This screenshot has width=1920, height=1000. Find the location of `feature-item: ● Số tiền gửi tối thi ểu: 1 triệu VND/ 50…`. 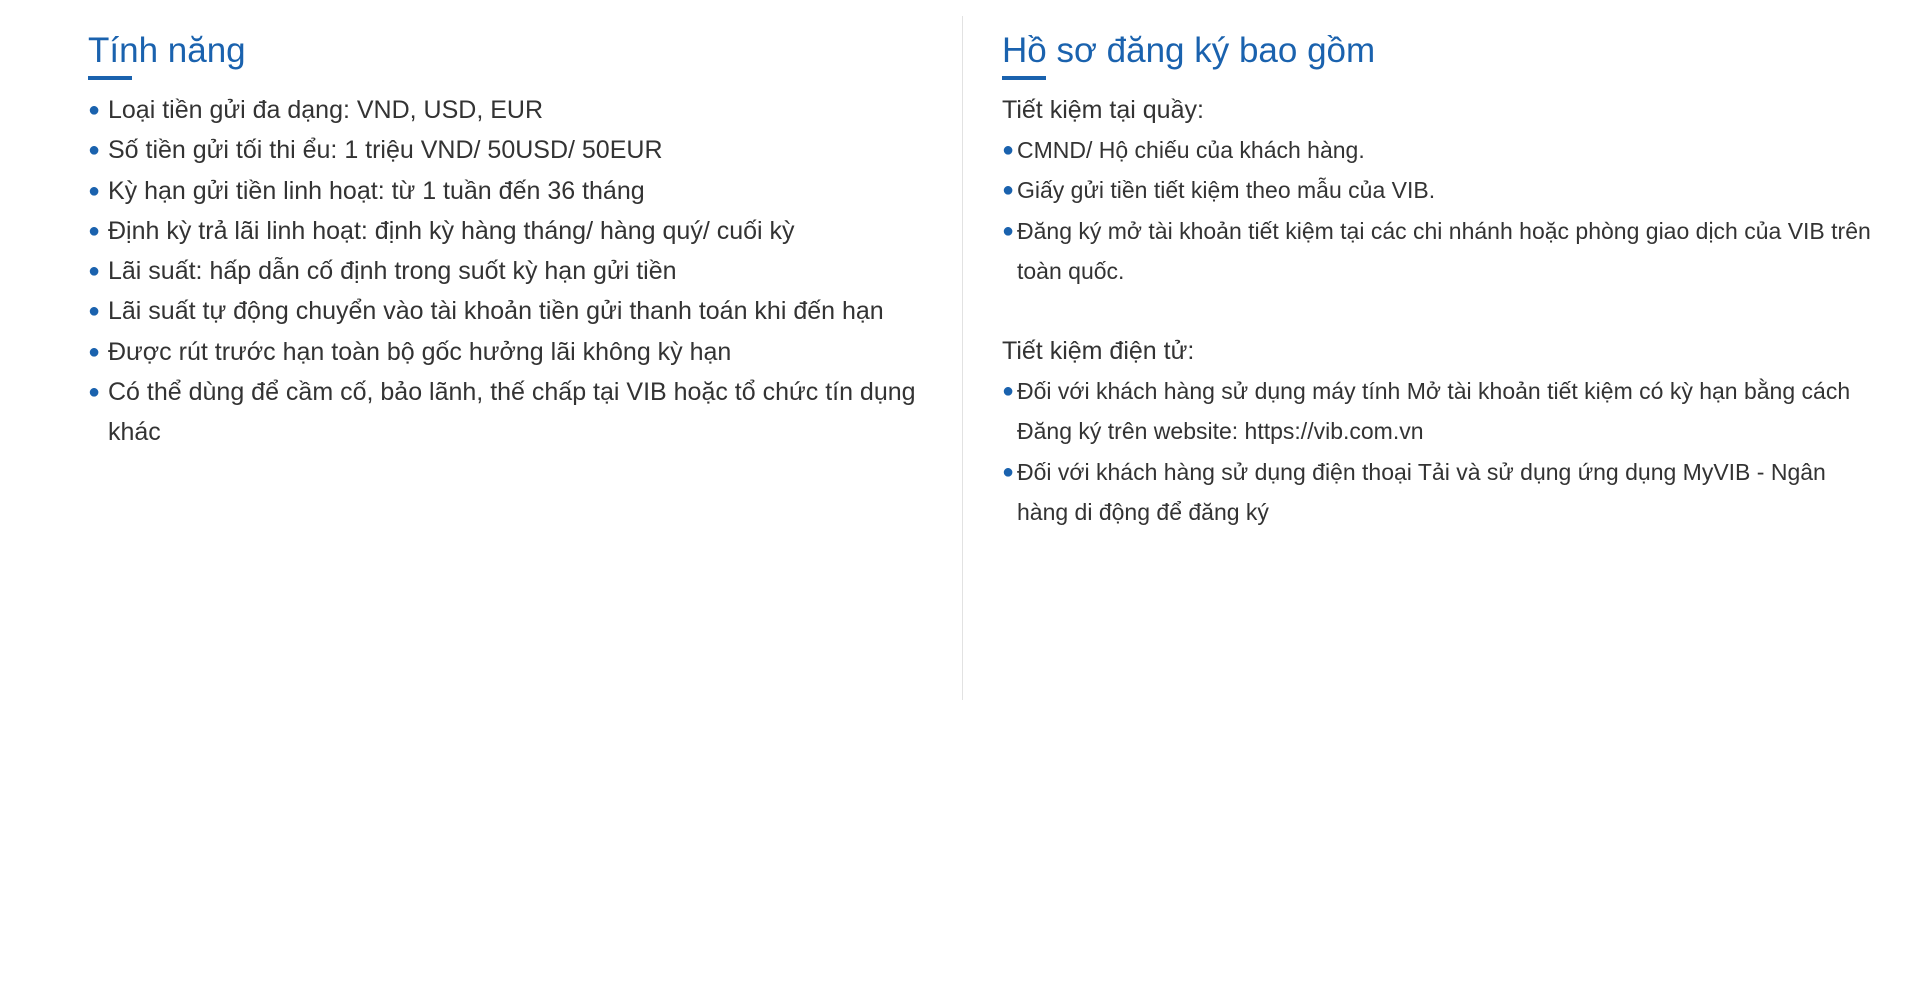

feature-item: ● Số tiền gửi tối thi ểu: 1 triệu VND/ 50… is located at coordinates (512, 150).